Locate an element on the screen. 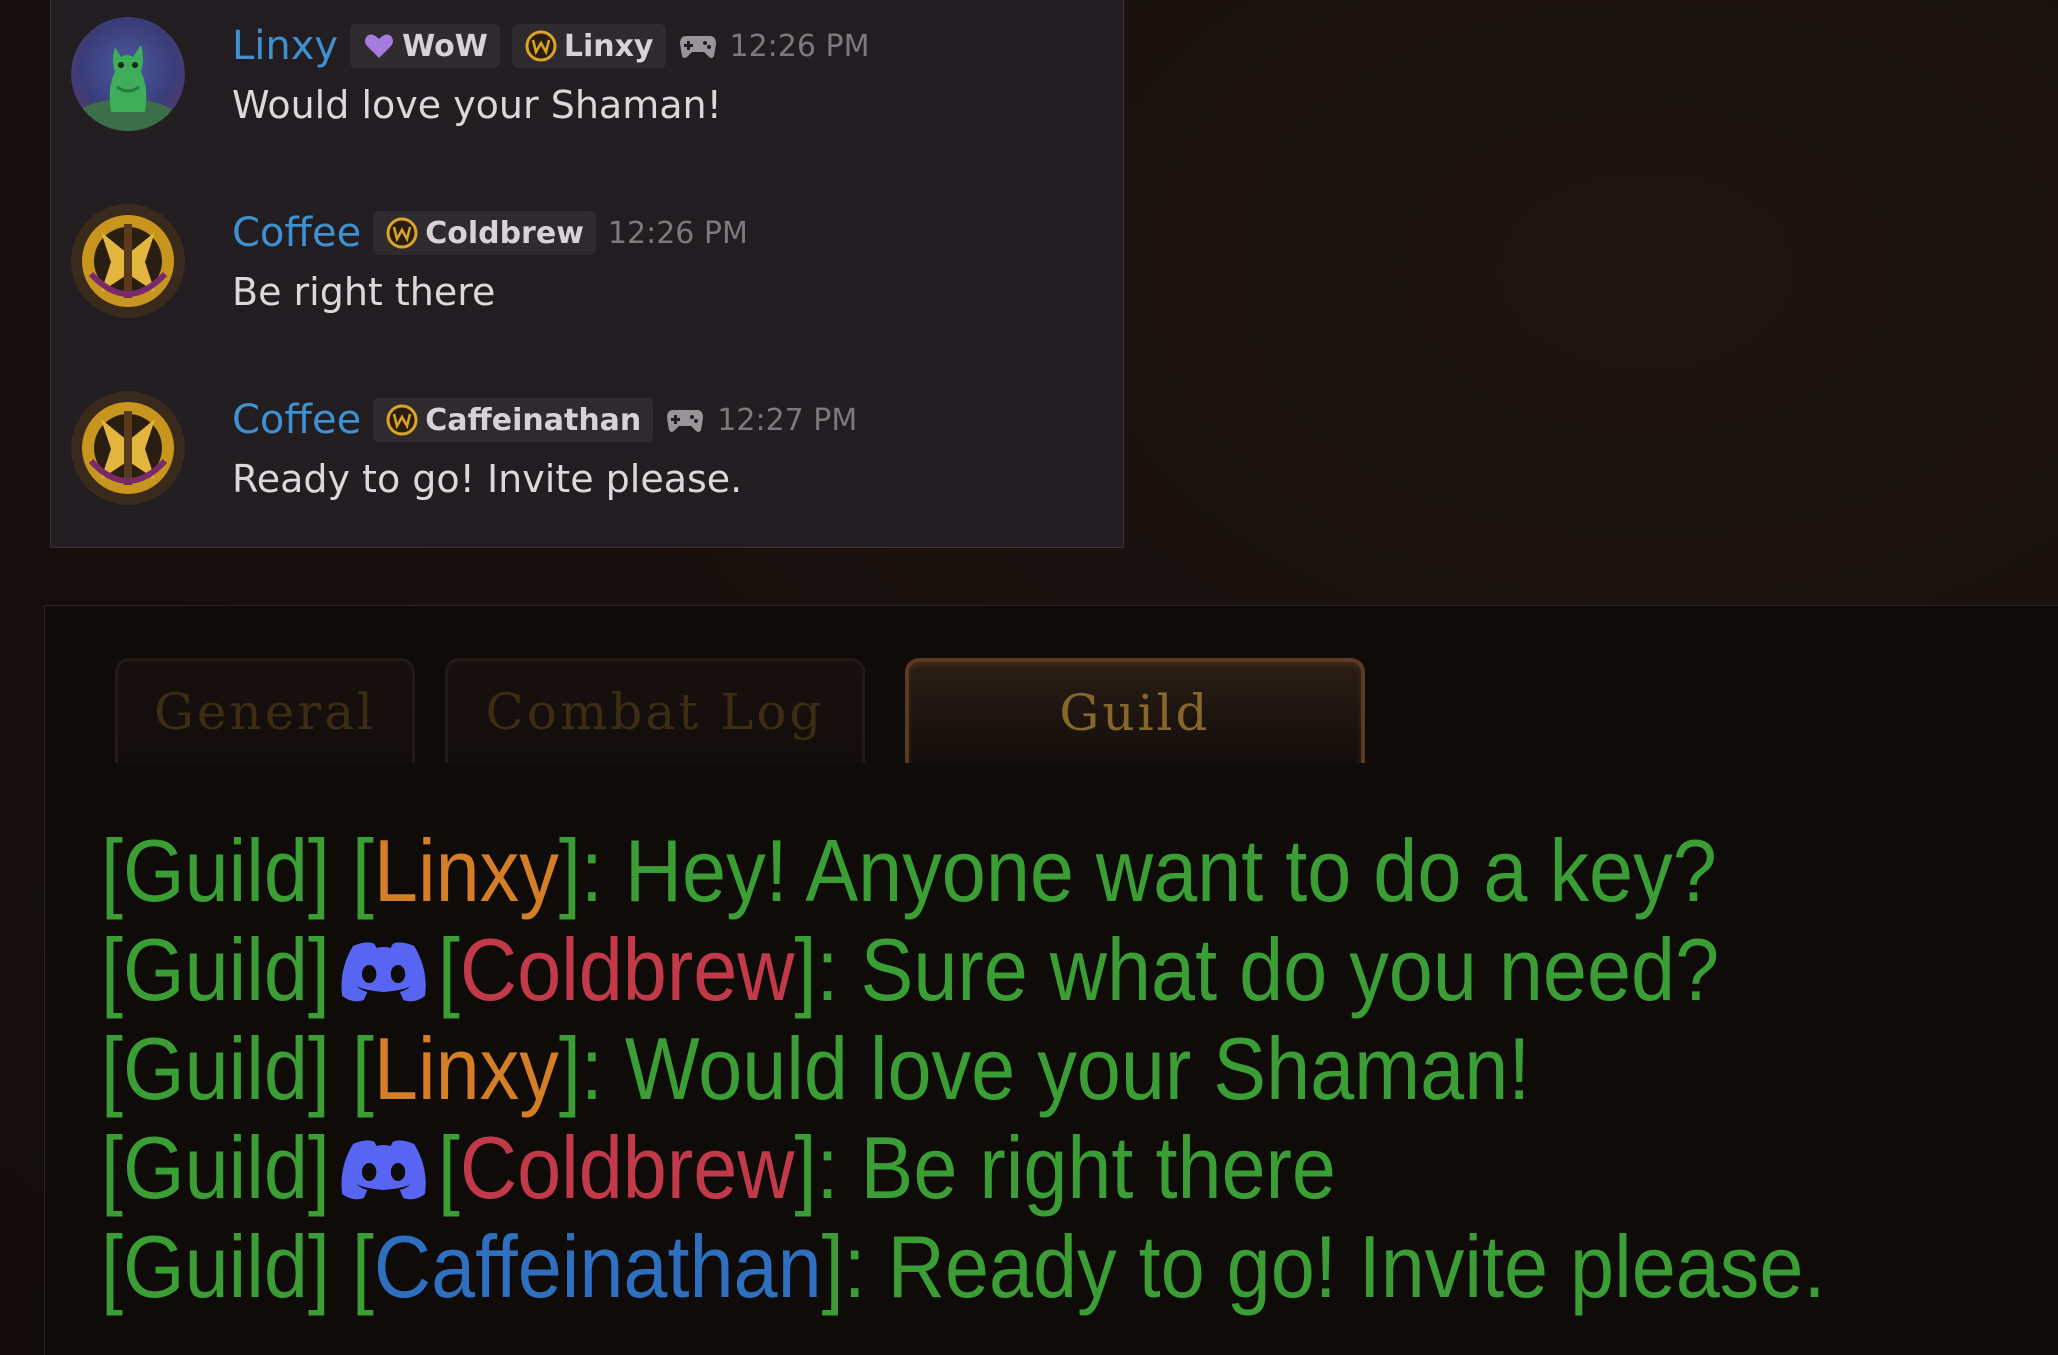  chat-message: : Ready to go! Invite please. is located at coordinates (1334, 1266).